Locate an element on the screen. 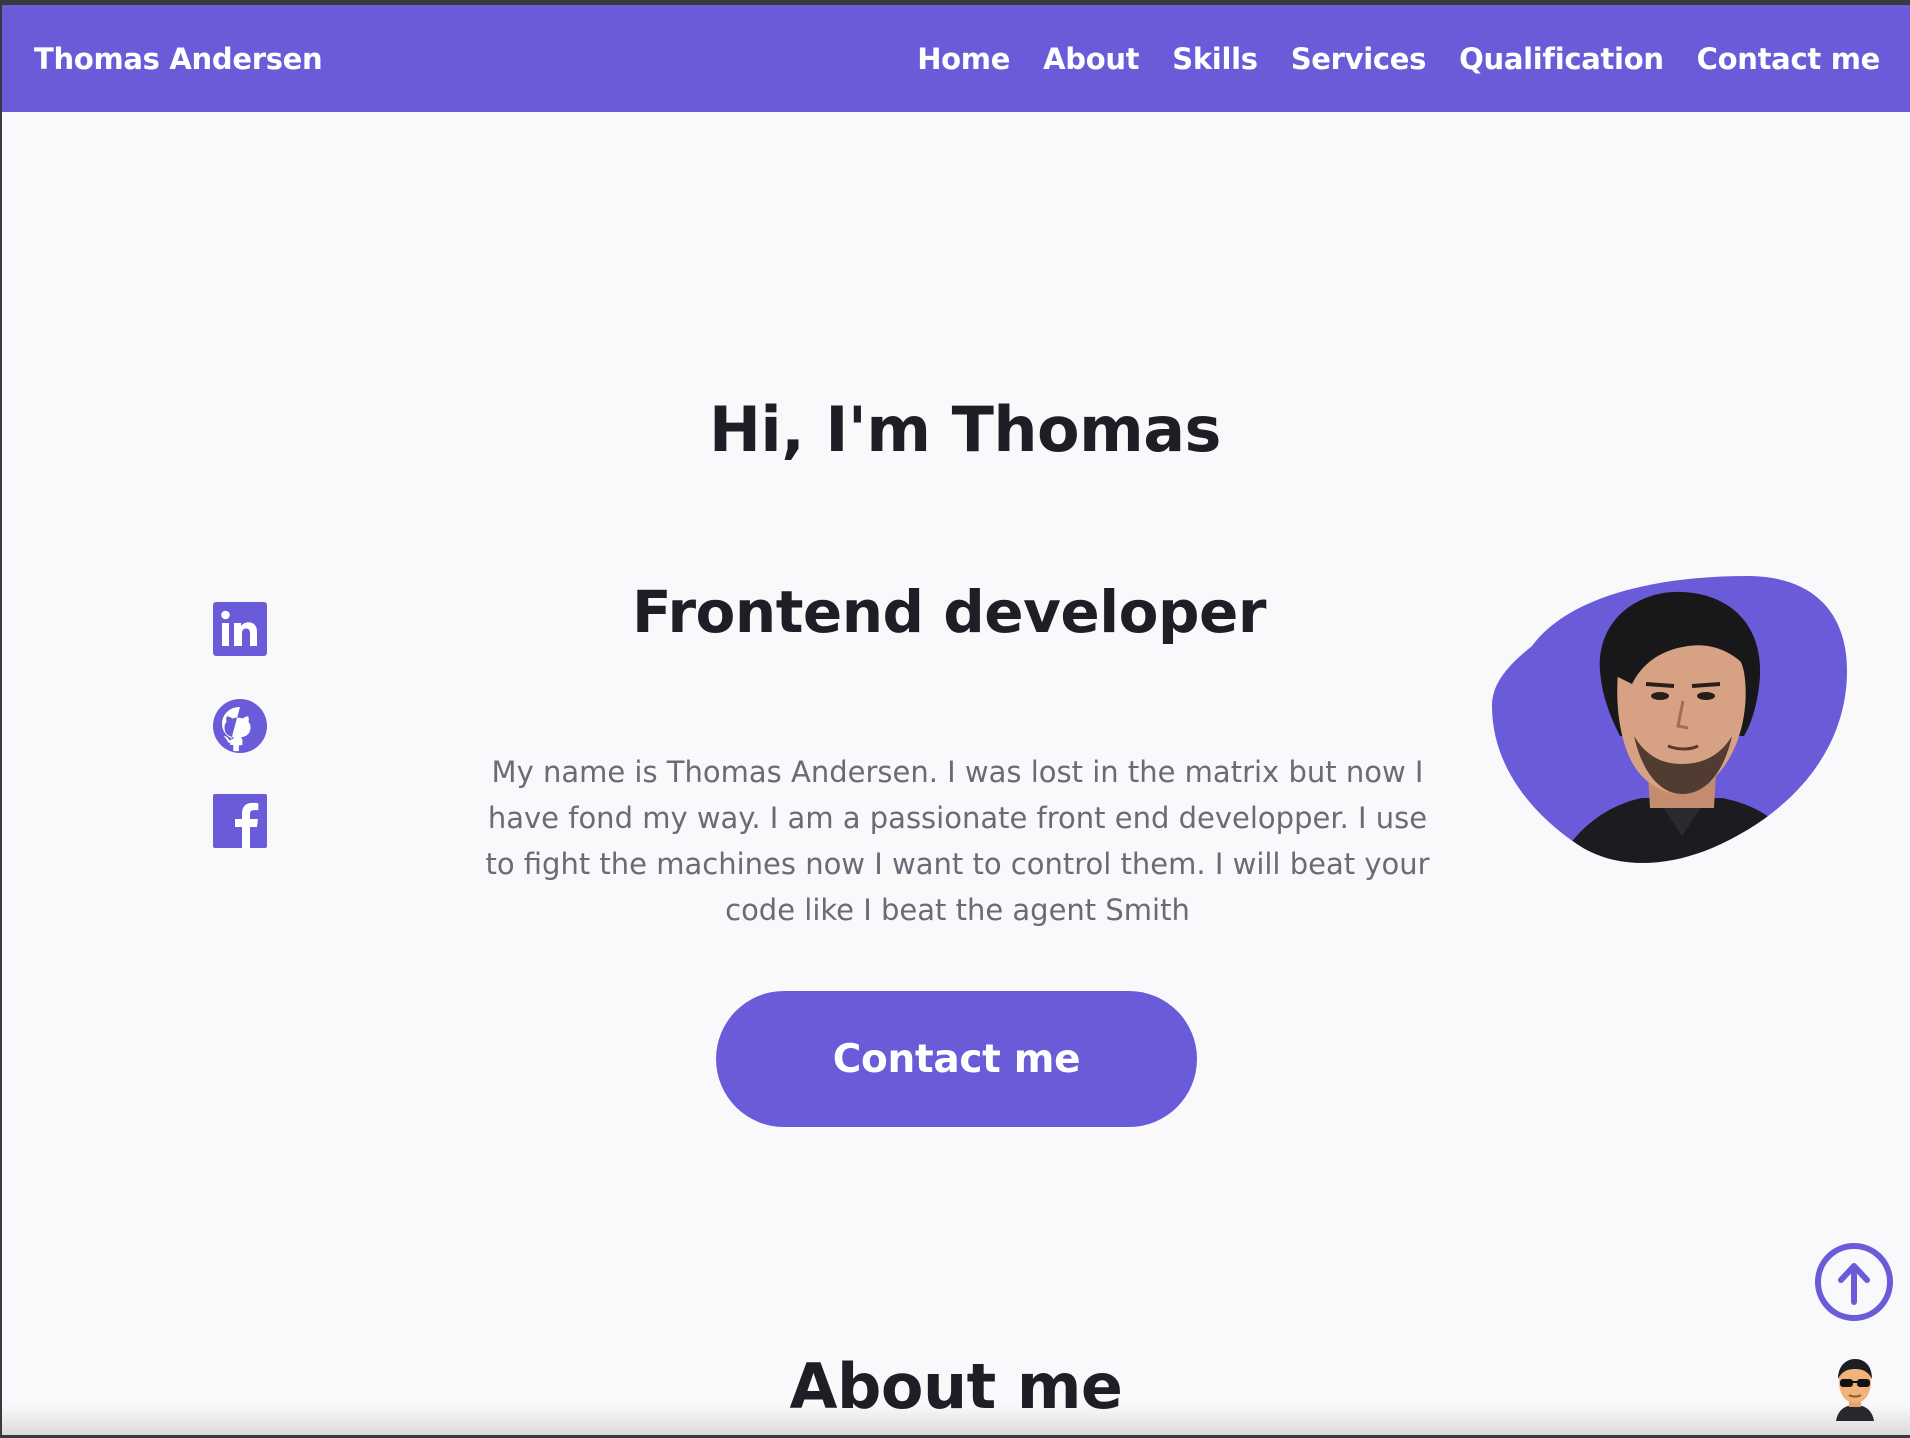 The height and width of the screenshot is (1438, 1910). linkedin-icon is located at coordinates (240, 629).